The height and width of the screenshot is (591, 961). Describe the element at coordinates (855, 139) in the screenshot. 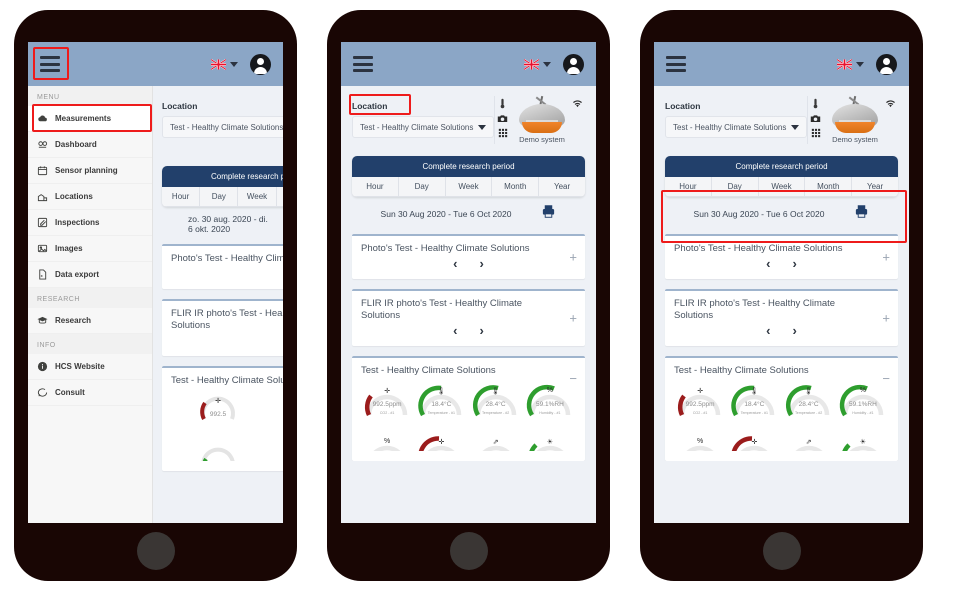

I see `device-name: Demo system` at that location.